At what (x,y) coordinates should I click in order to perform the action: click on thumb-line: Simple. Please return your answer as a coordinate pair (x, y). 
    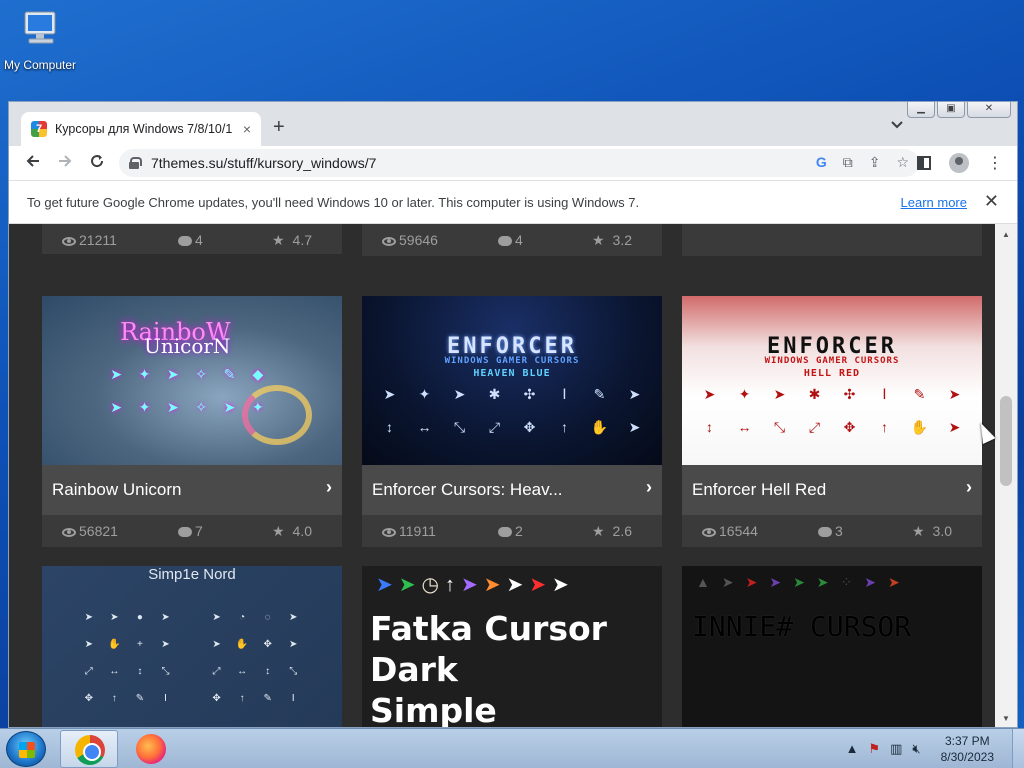
    Looking at the image, I should click on (433, 709).